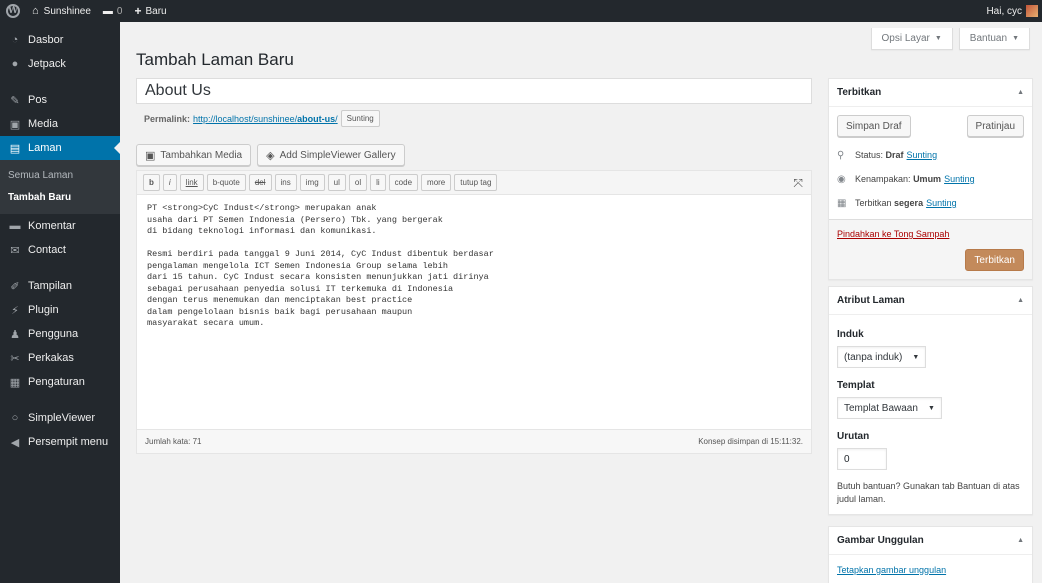 Image resolution: width=1042 pixels, height=583 pixels. Describe the element at coordinates (887, 155) in the screenshot. I see `status-row: ⚲ Status: Draf Sunting` at that location.